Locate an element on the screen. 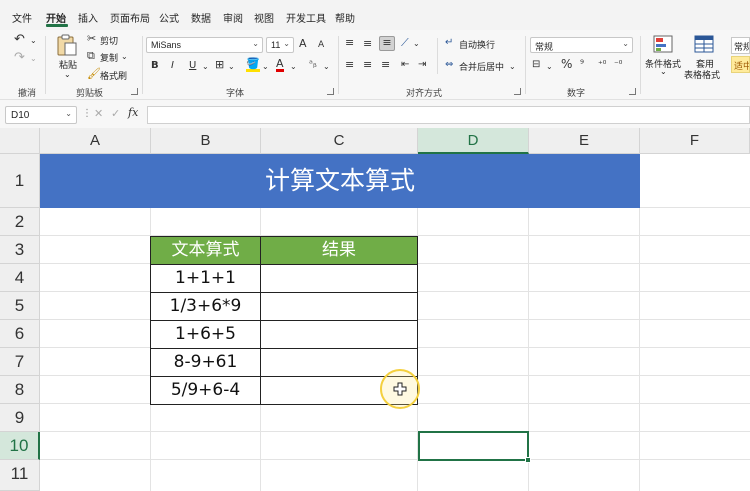  table-cell-expression: 8-9+61 is located at coordinates (205, 362).